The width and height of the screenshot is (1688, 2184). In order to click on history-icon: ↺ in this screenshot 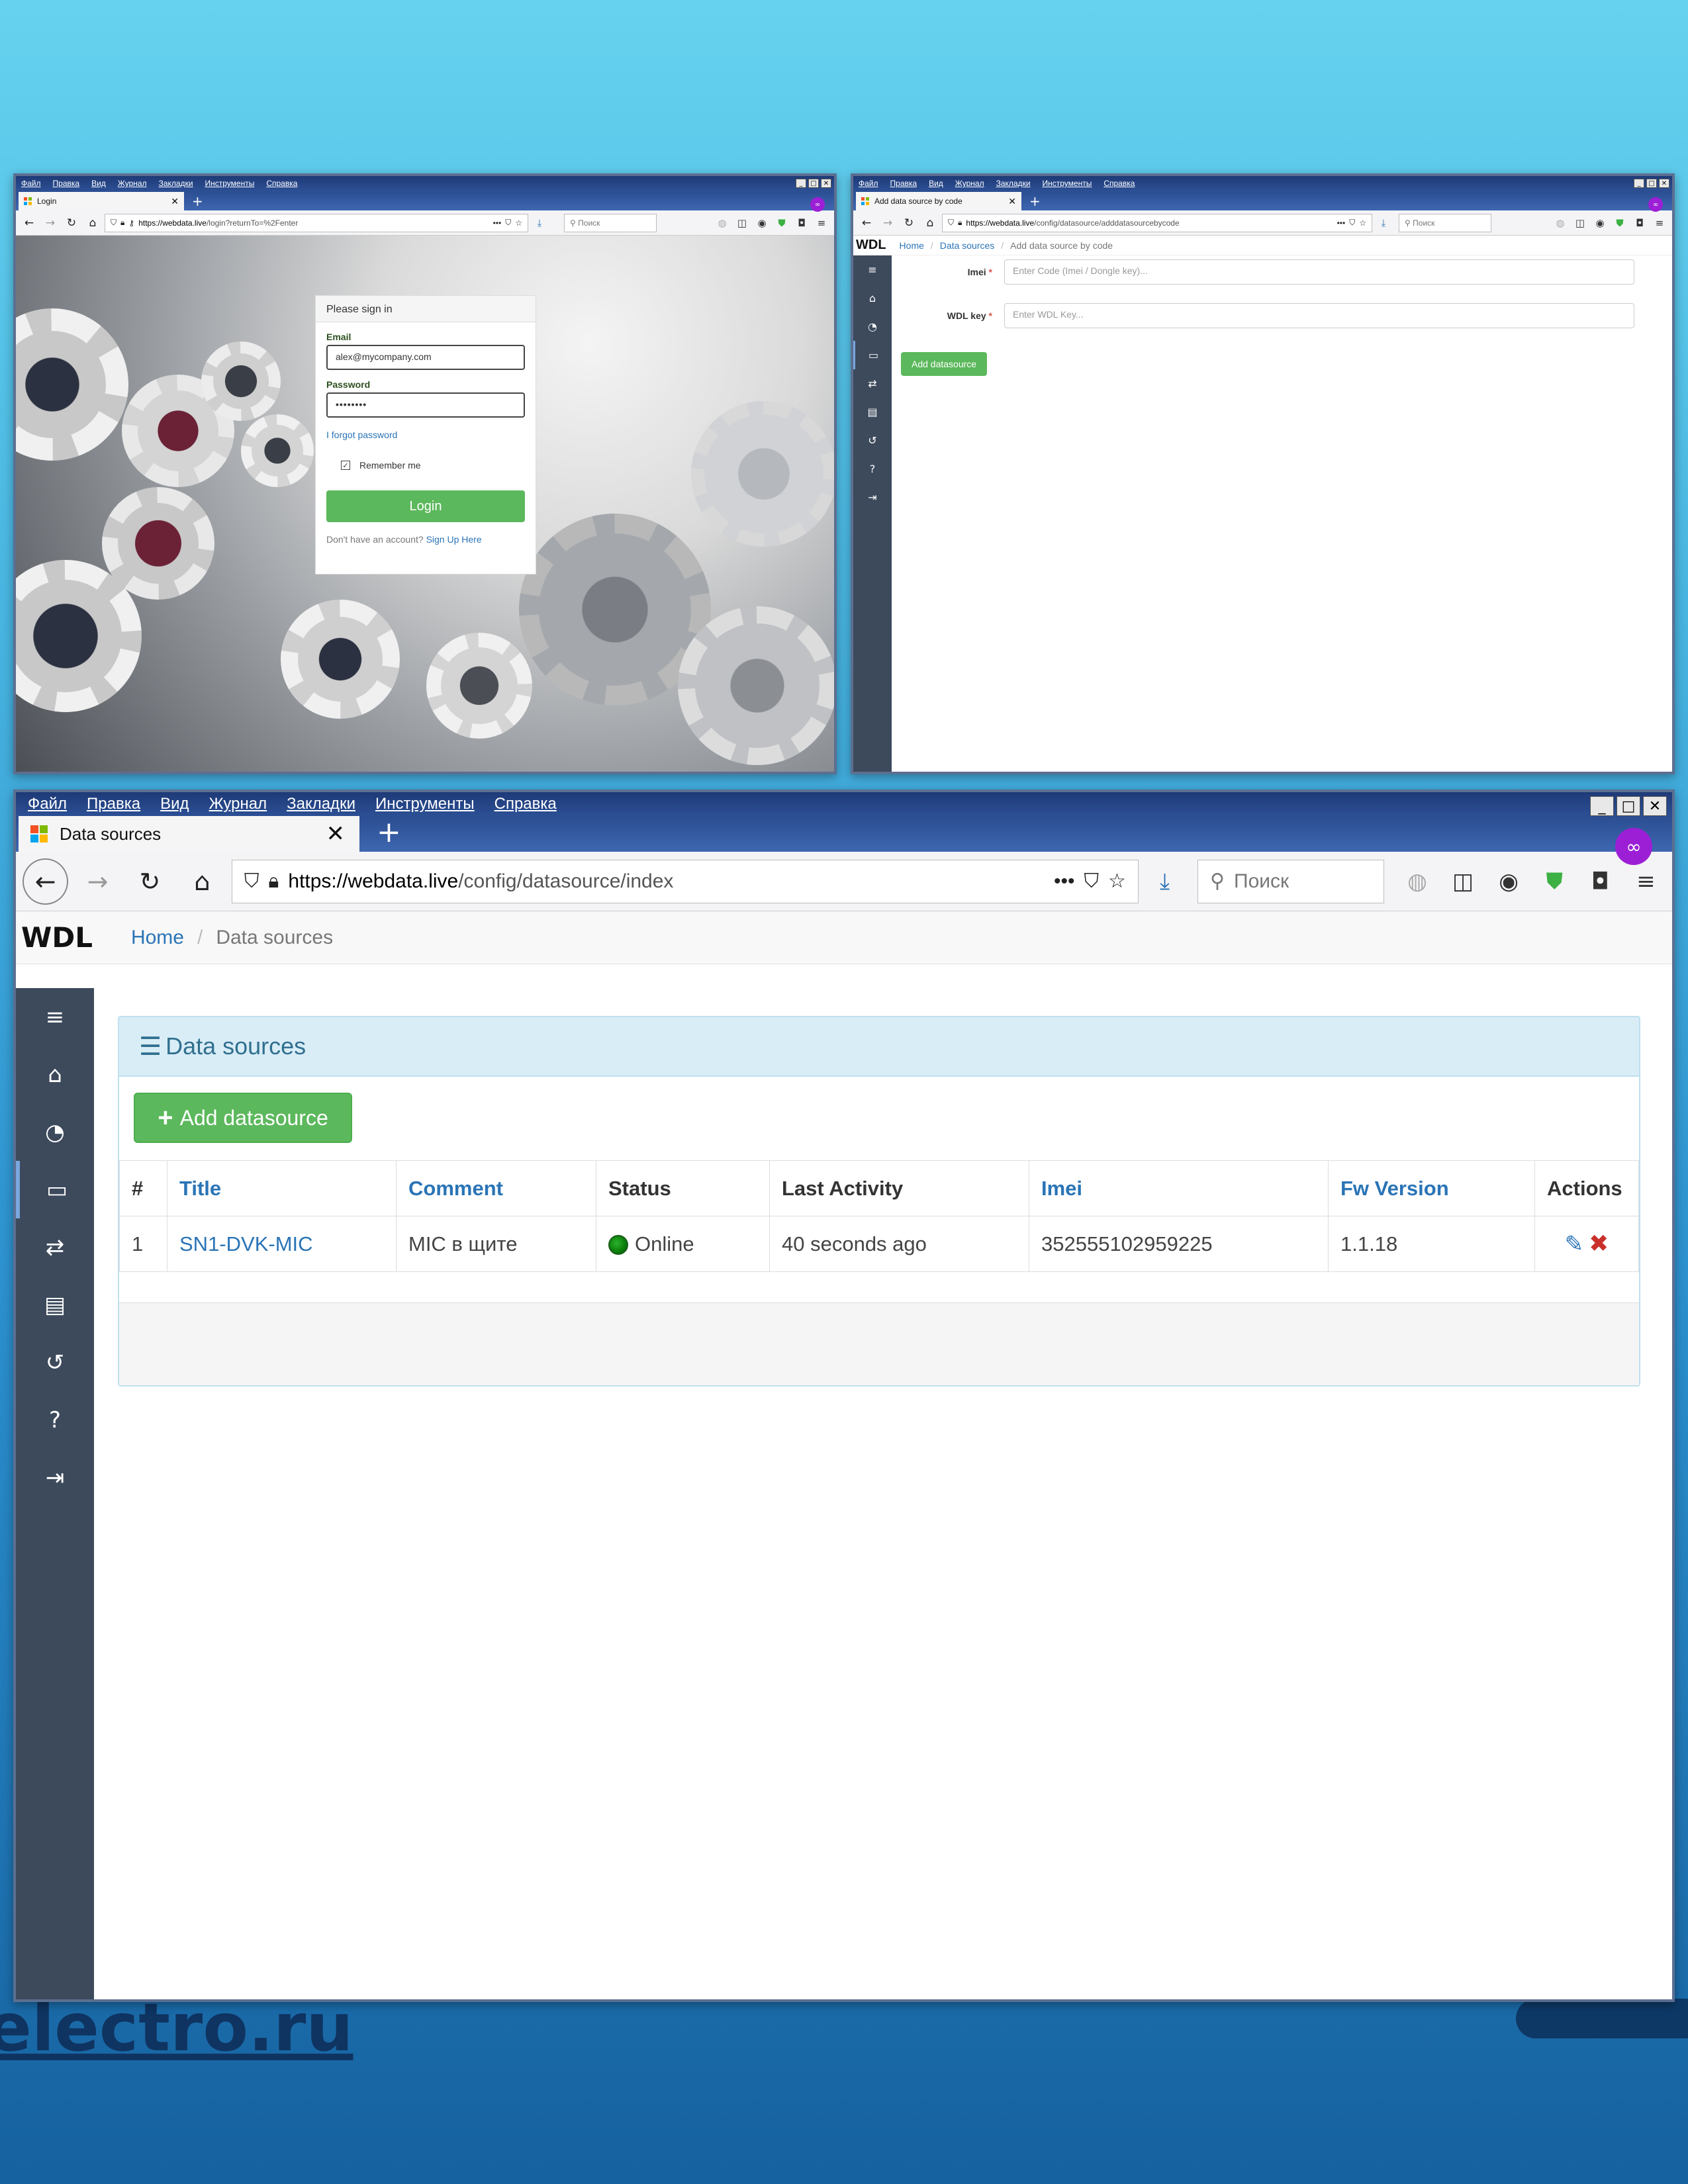, I will do `click(55, 1362)`.